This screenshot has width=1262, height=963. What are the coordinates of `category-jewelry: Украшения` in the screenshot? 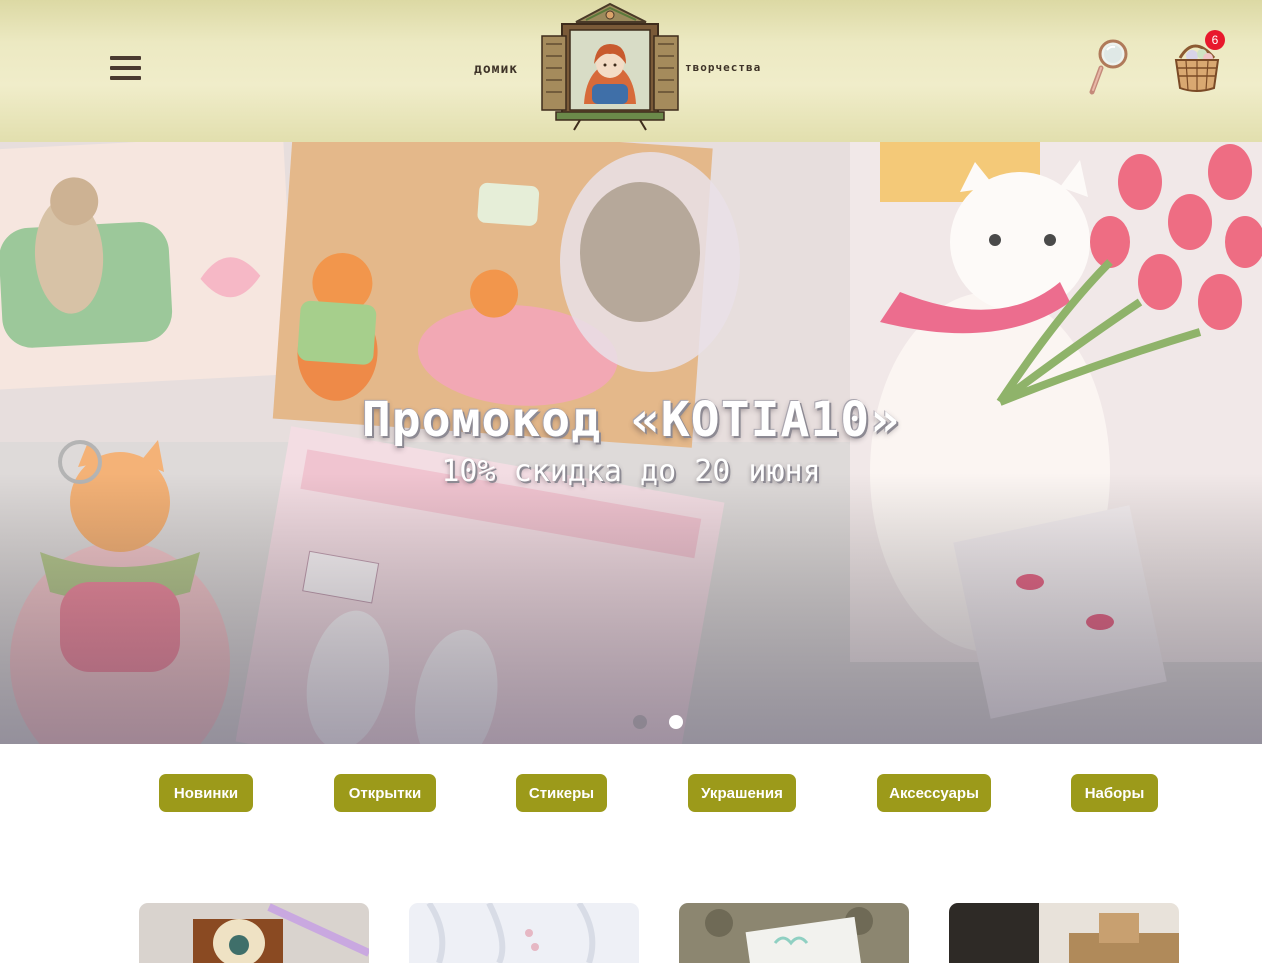 It's located at (742, 793).